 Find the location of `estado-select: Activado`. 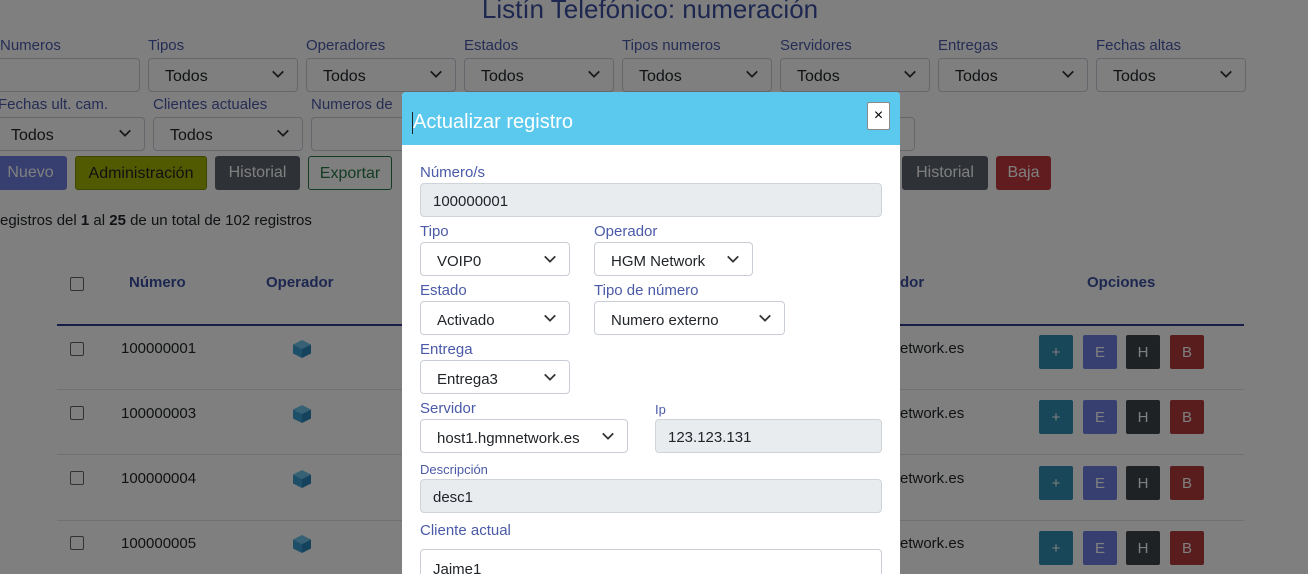

estado-select: Activado is located at coordinates (495, 318).